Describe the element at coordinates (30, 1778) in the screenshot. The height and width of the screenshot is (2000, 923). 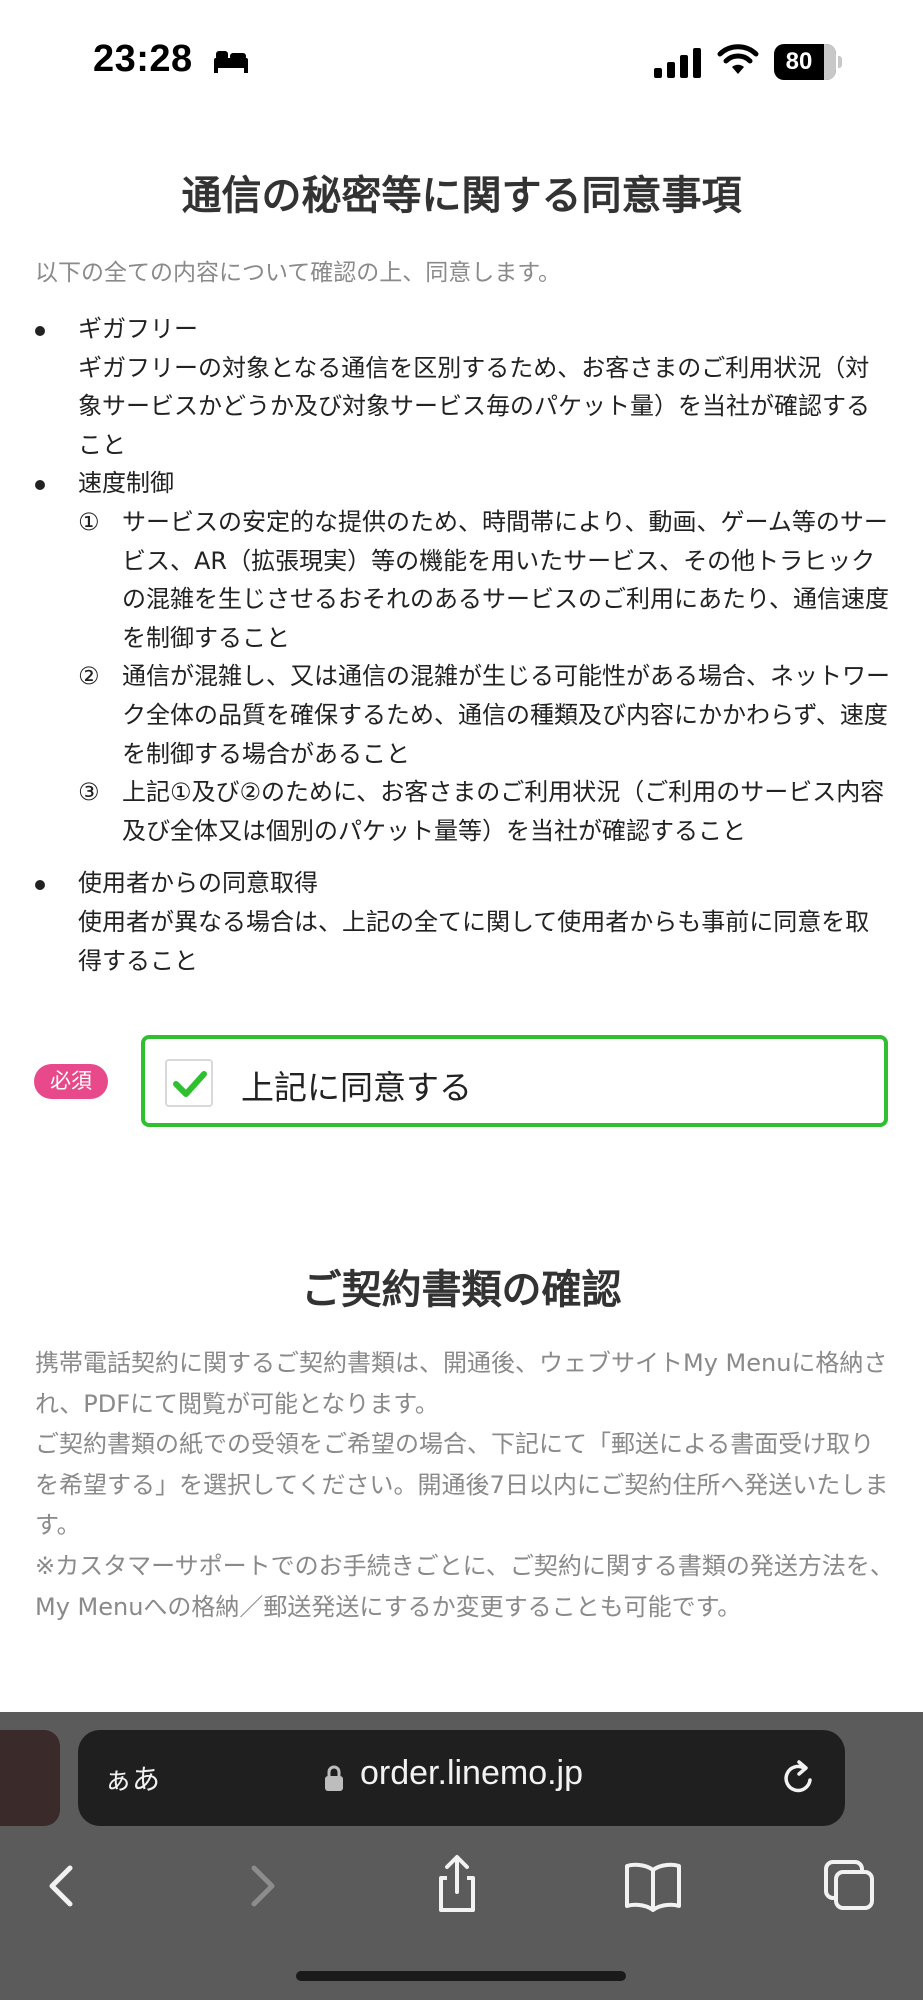
I see `previous-tab-preview` at that location.